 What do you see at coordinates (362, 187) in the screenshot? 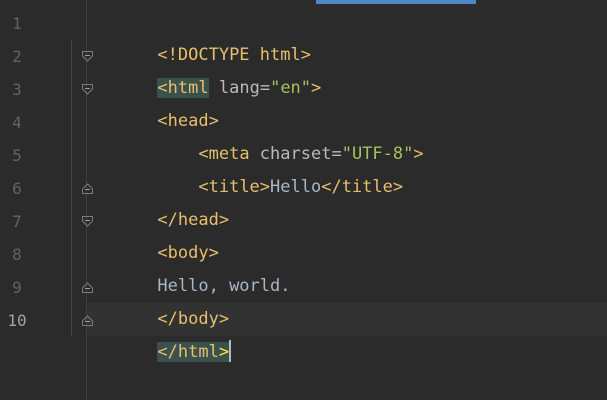
I see `title-close-tag: </title>` at bounding box center [362, 187].